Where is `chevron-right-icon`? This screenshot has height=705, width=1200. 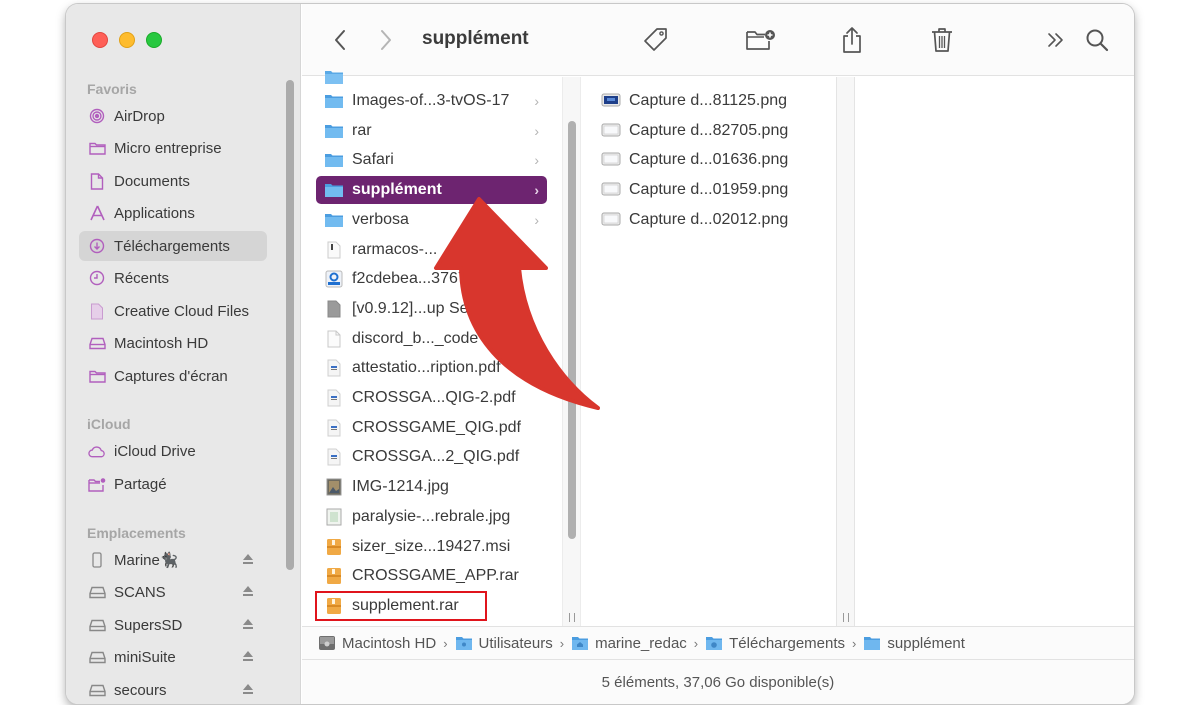
chevron-right-icon is located at coordinates (386, 40).